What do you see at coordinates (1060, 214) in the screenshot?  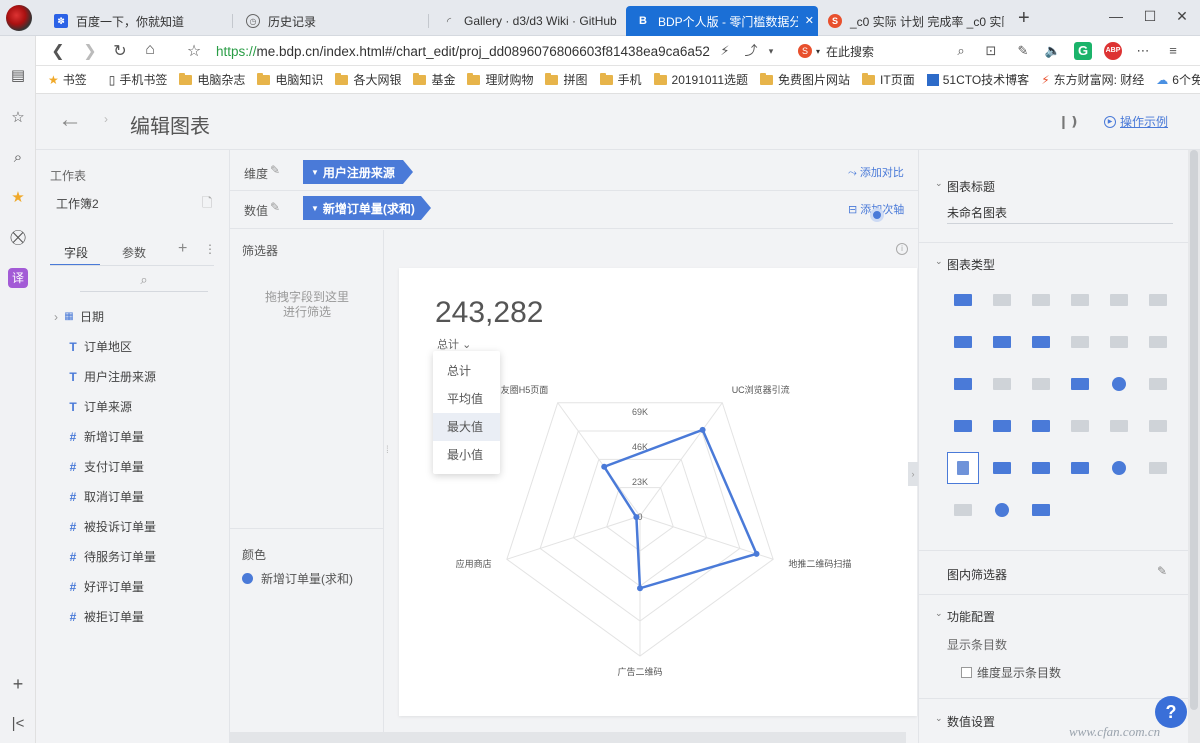 I see `chart-title-input: 未命名图表` at bounding box center [1060, 214].